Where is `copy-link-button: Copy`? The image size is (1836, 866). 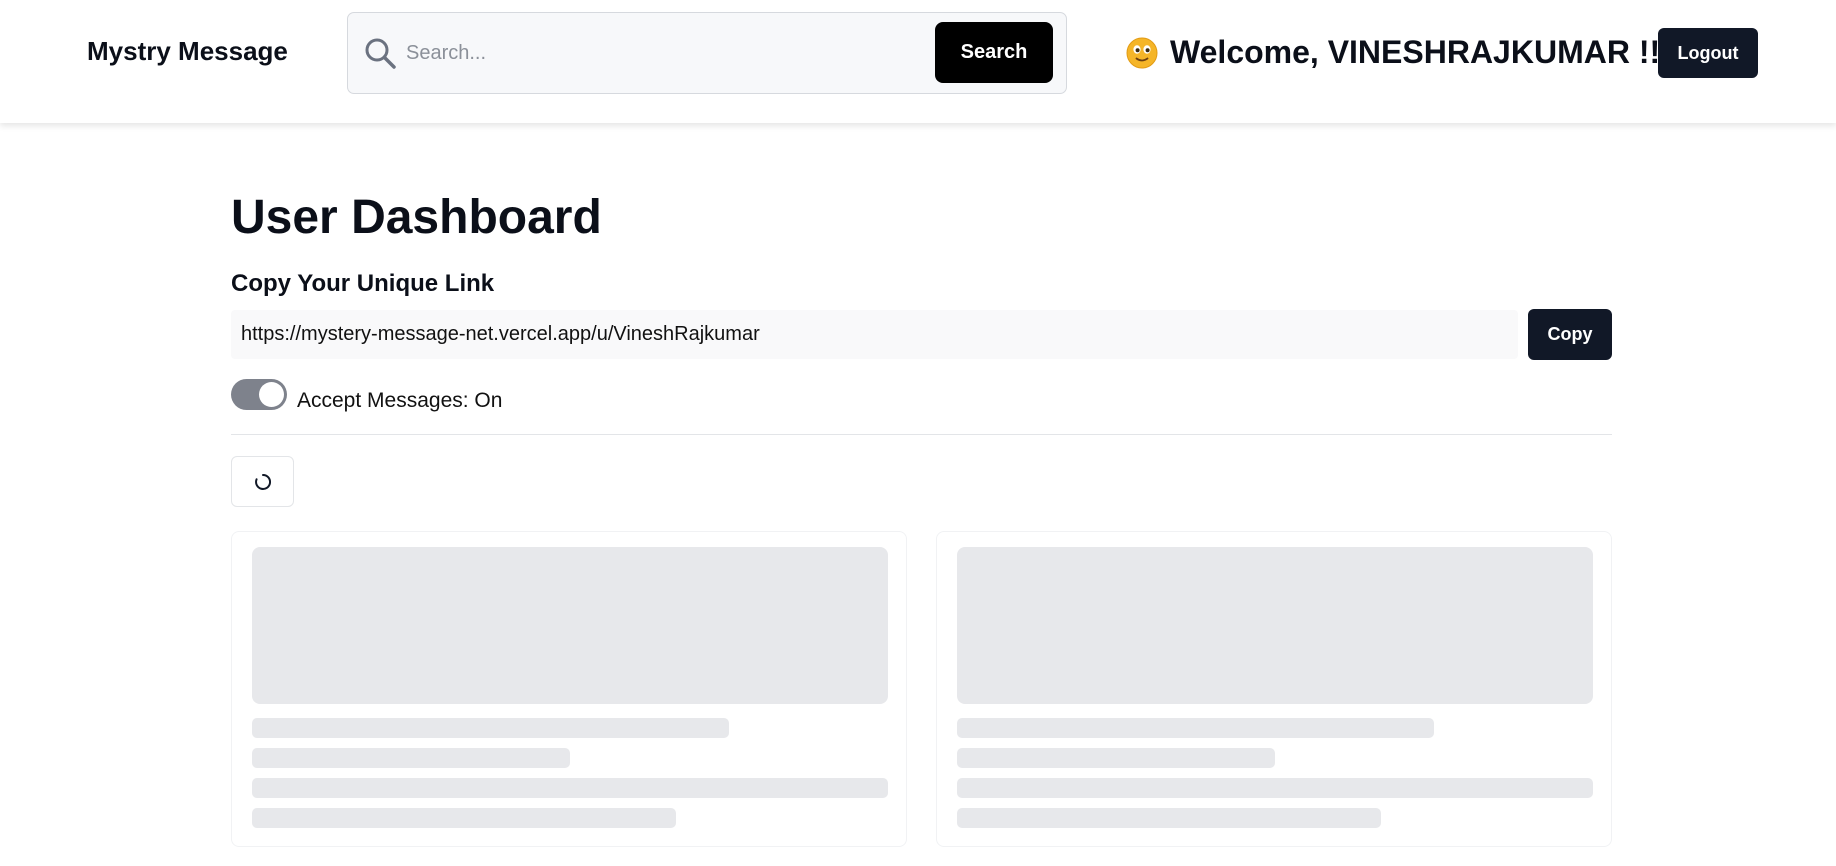 copy-link-button: Copy is located at coordinates (1570, 334).